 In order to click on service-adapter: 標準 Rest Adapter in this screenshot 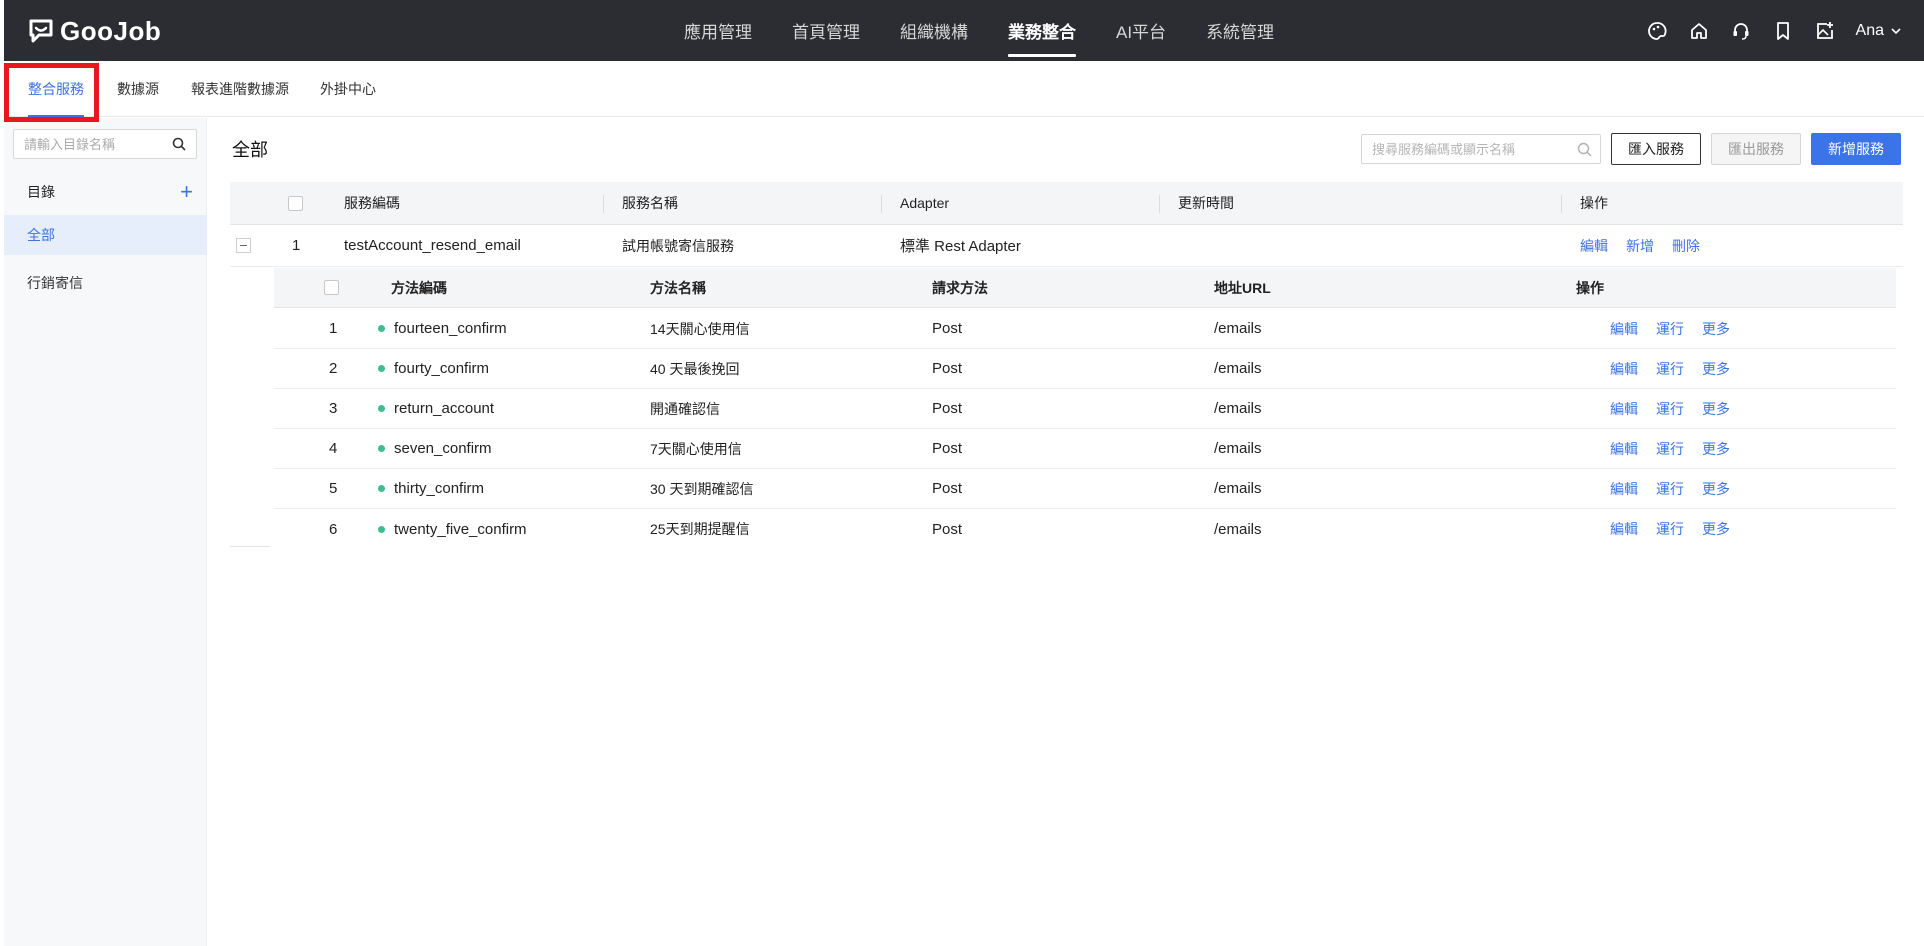, I will do `click(960, 246)`.